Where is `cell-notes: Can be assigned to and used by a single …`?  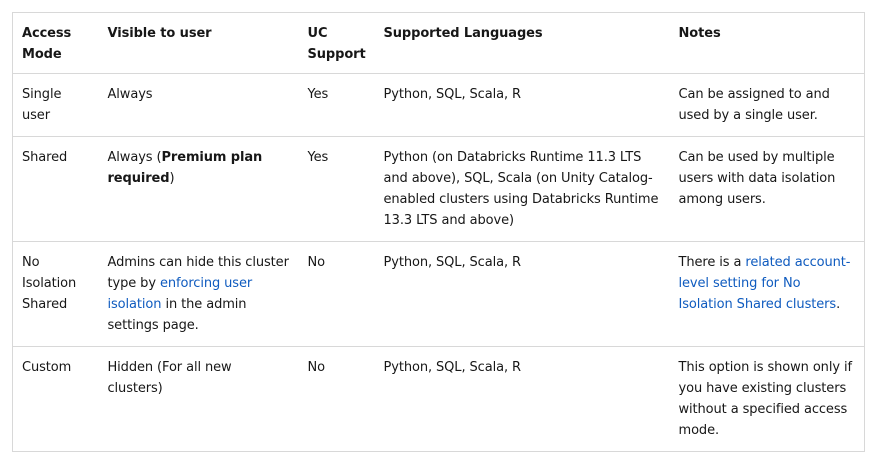
cell-notes: Can be assigned to and used by a single … is located at coordinates (767, 105).